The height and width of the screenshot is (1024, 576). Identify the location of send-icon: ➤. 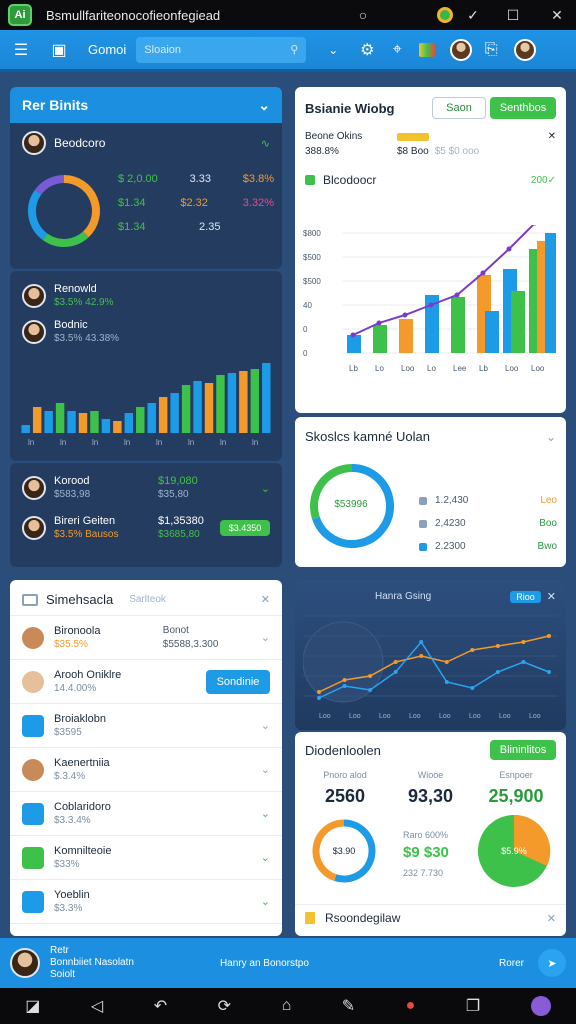
(552, 963).